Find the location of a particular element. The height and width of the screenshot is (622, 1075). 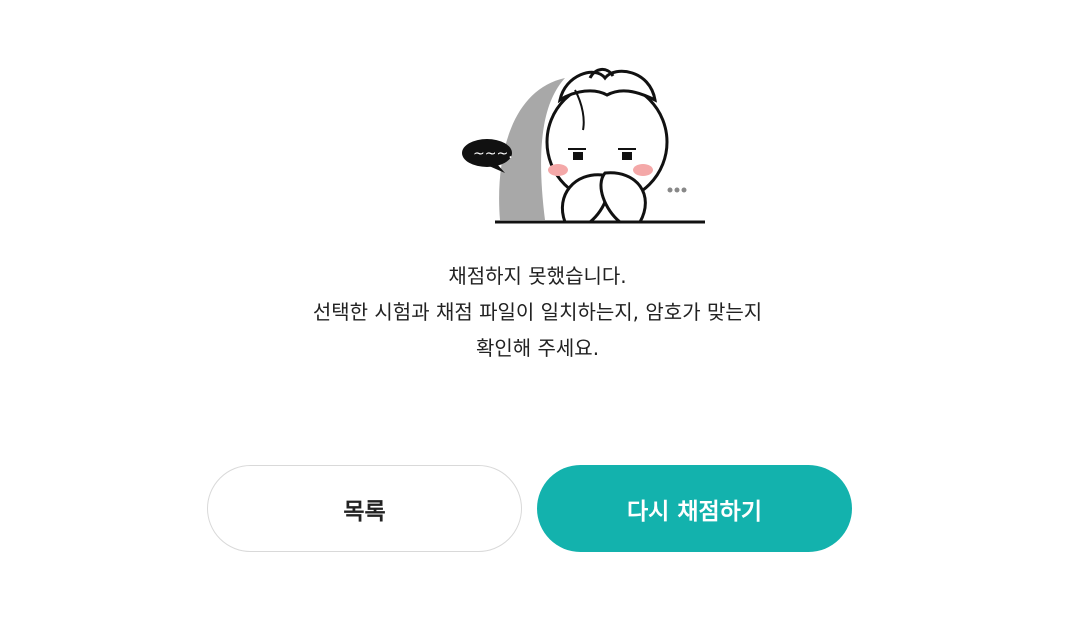

error-title: 채점하지 못했습니다. is located at coordinates (537, 276).